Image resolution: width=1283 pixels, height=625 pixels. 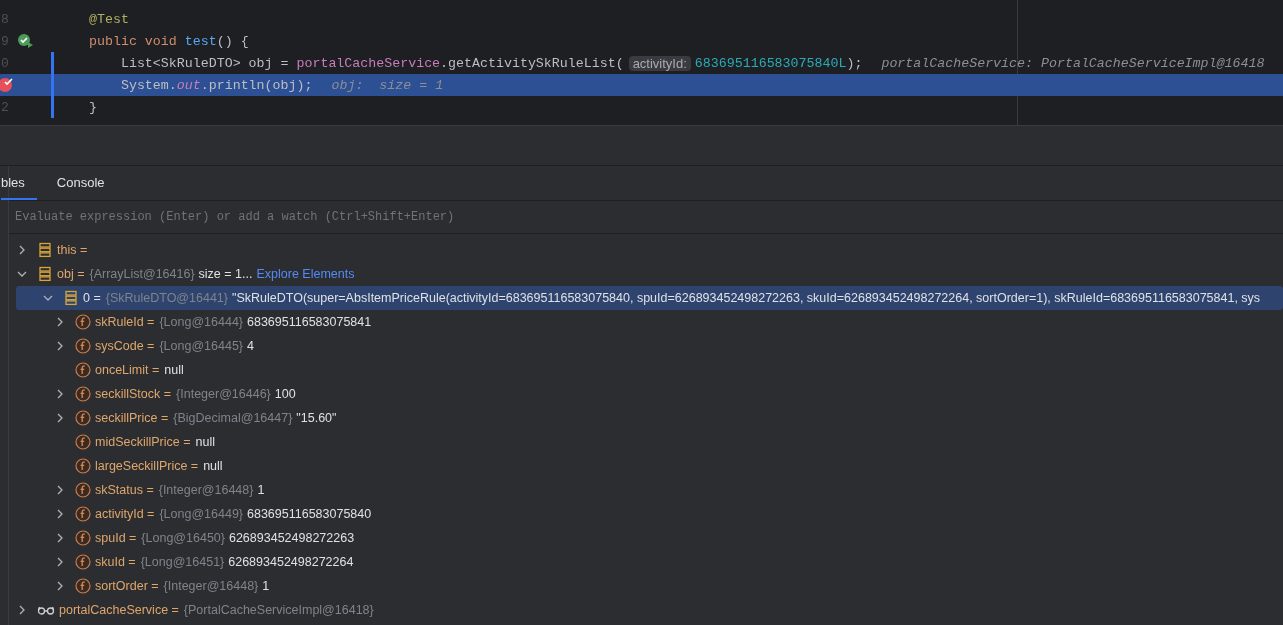 What do you see at coordinates (659, 63) in the screenshot?
I see `parameter-hint: activityId:` at bounding box center [659, 63].